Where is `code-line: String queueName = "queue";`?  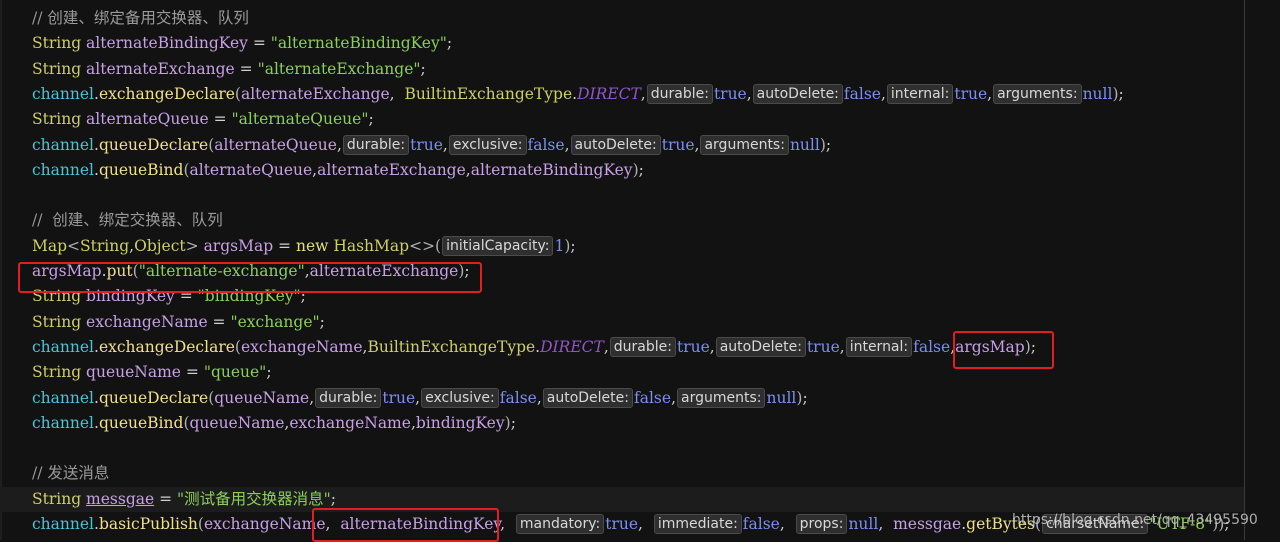
code-line: String queueName = "queue"; is located at coordinates (152, 372).